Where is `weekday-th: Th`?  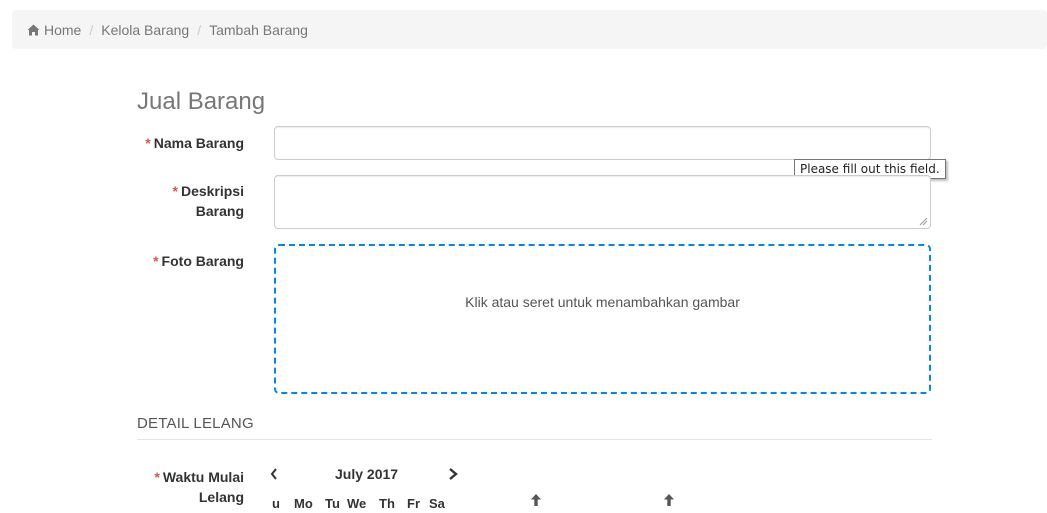 weekday-th: Th is located at coordinates (387, 503).